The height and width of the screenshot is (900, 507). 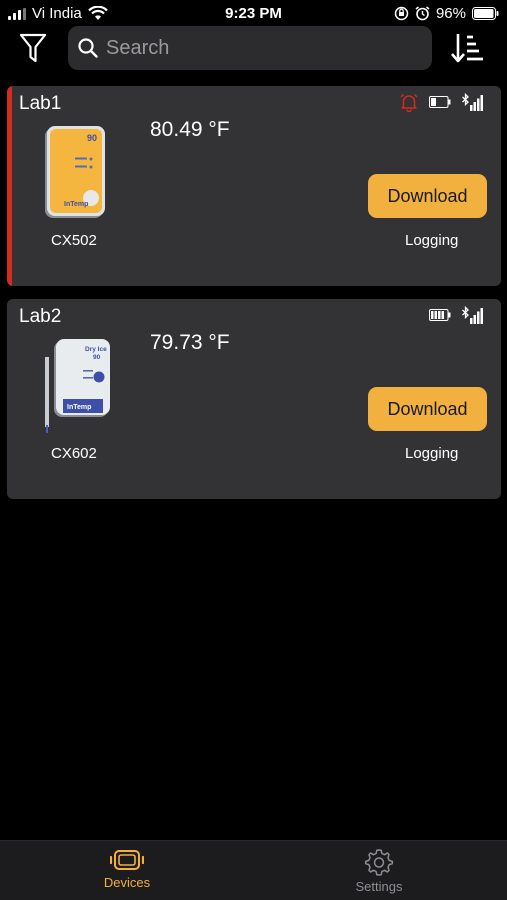 I want to click on search-icon, so click(x=88, y=48).